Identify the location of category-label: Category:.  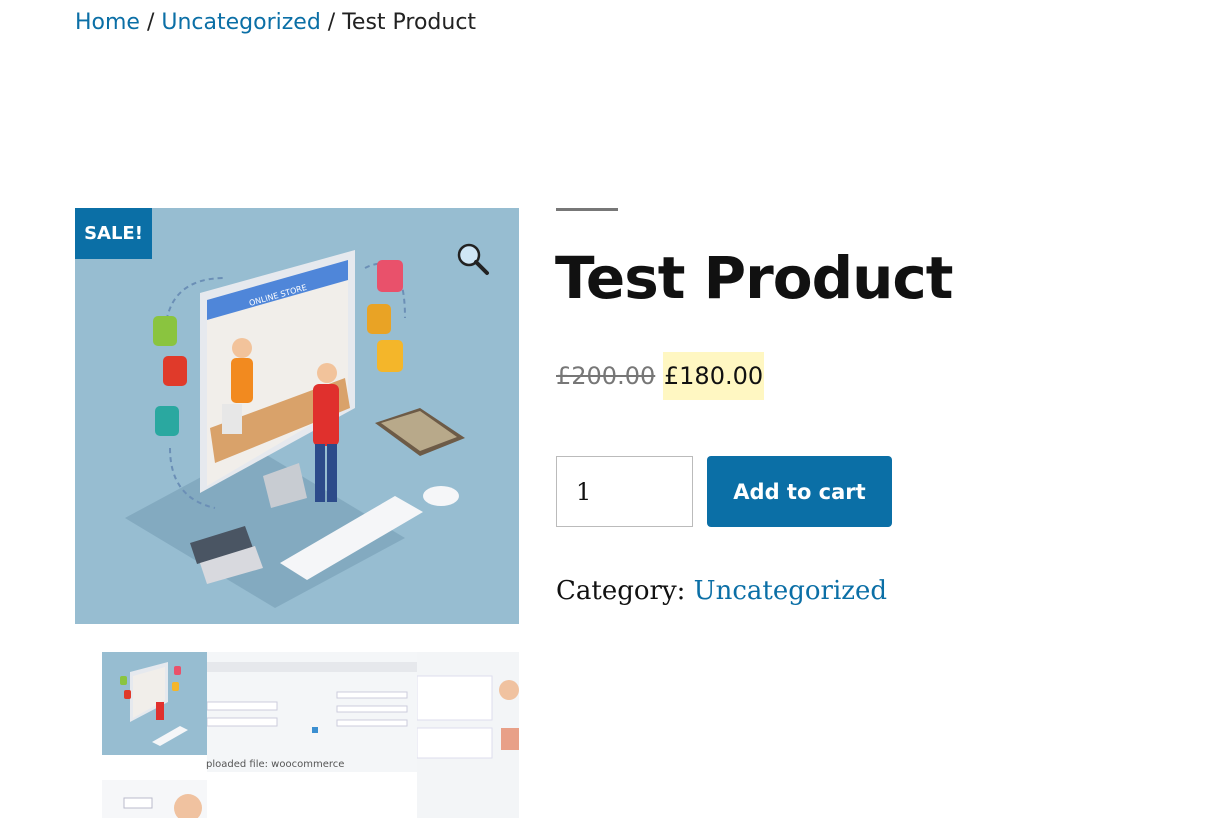
(621, 591).